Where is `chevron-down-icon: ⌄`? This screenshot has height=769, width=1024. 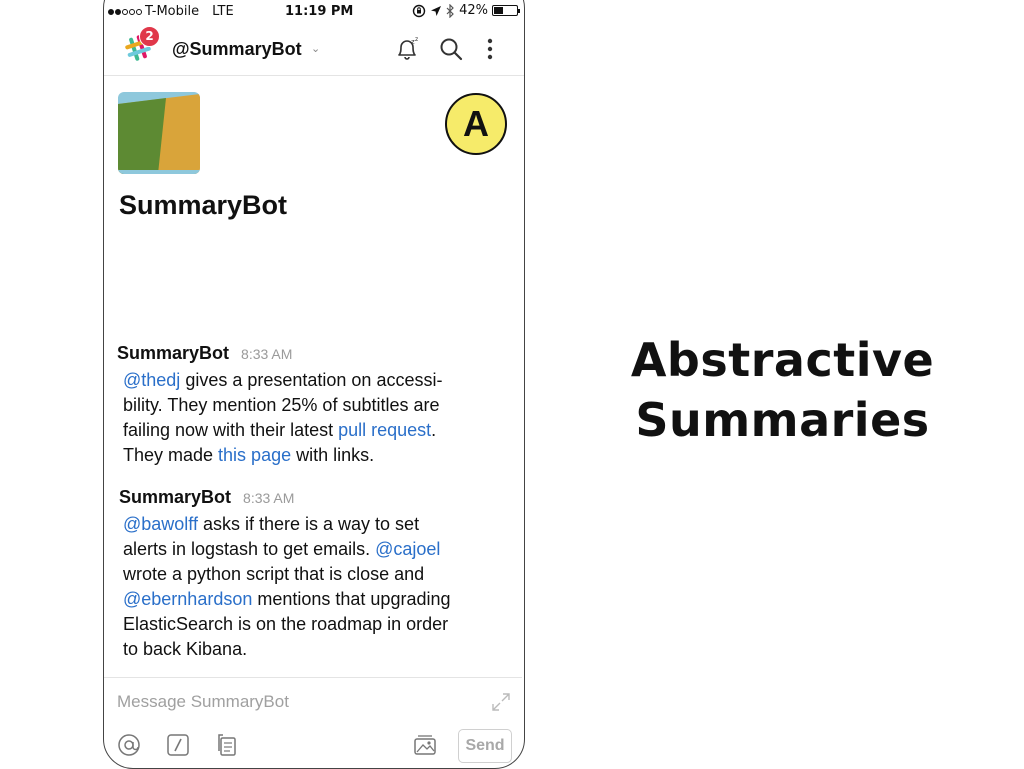
chevron-down-icon: ⌄ is located at coordinates (315, 48).